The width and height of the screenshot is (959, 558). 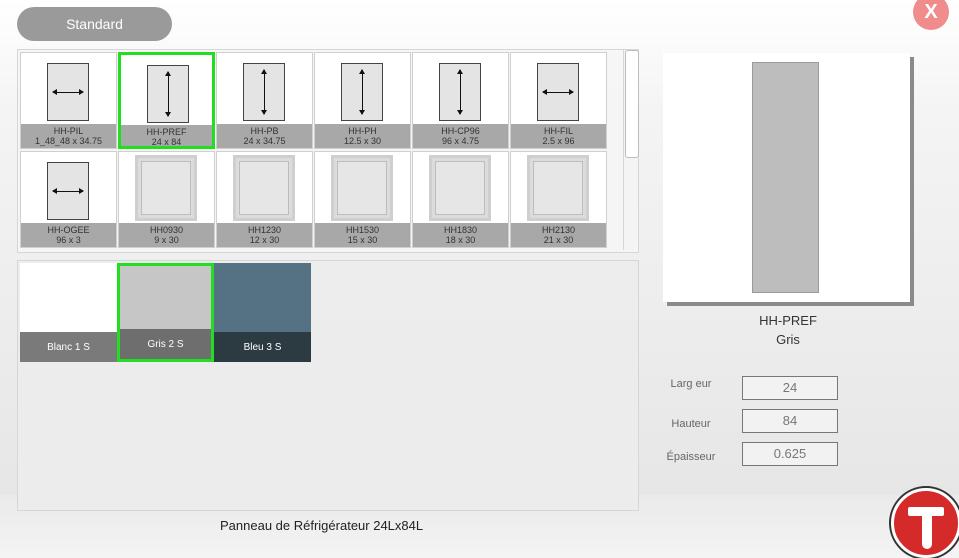 What do you see at coordinates (264, 131) in the screenshot?
I see `product-name: HH-PB` at bounding box center [264, 131].